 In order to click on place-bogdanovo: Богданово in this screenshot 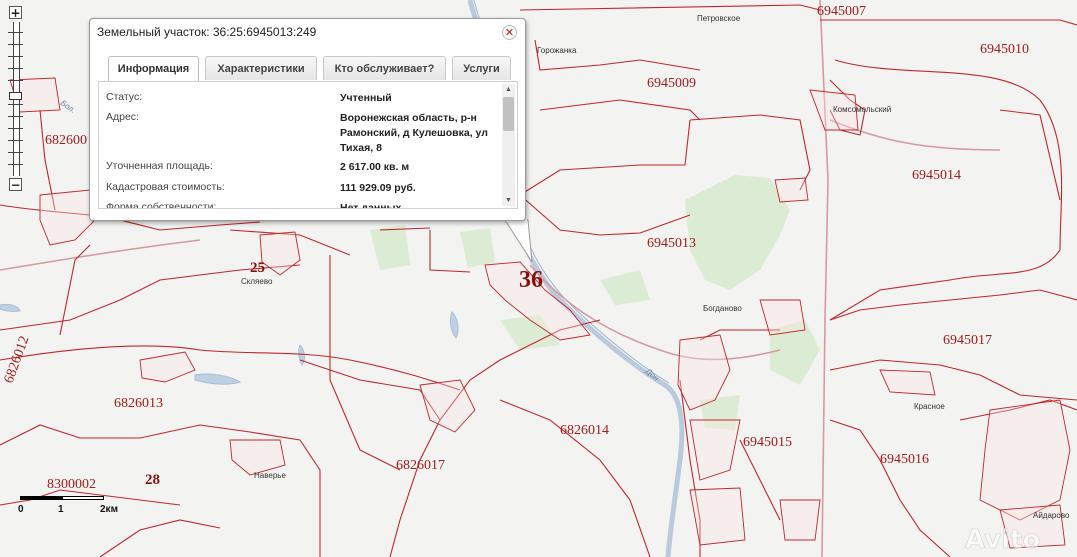, I will do `click(722, 308)`.